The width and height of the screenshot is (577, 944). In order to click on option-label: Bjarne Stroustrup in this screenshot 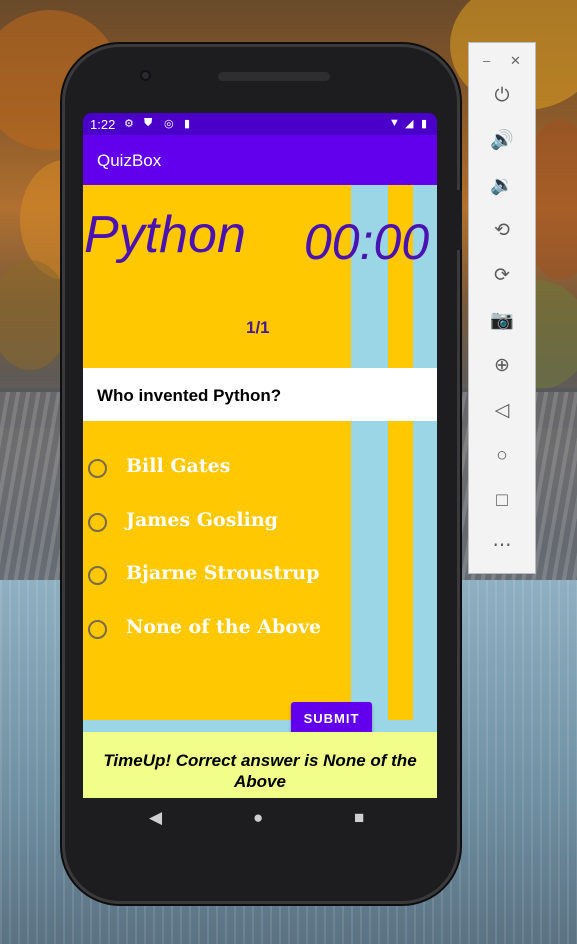, I will do `click(223, 573)`.